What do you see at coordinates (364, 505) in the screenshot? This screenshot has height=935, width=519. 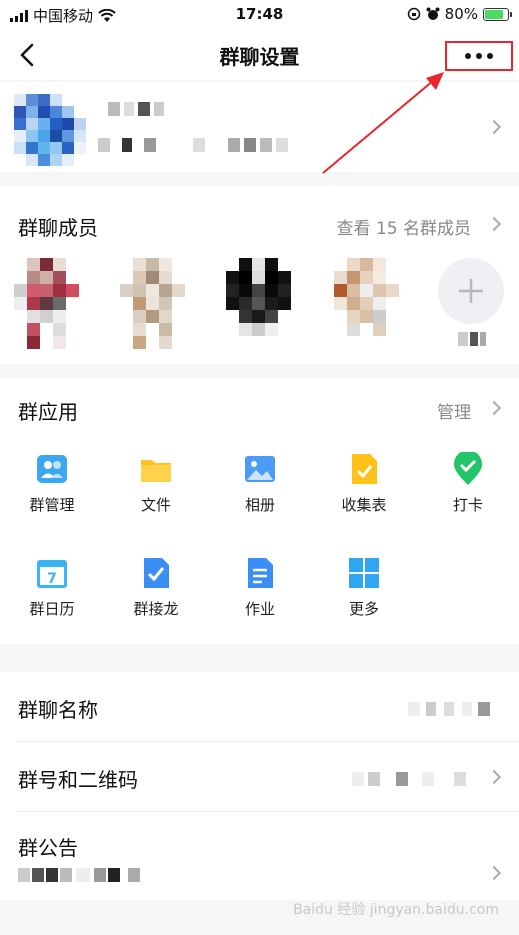 I see `app-label: 收集表` at bounding box center [364, 505].